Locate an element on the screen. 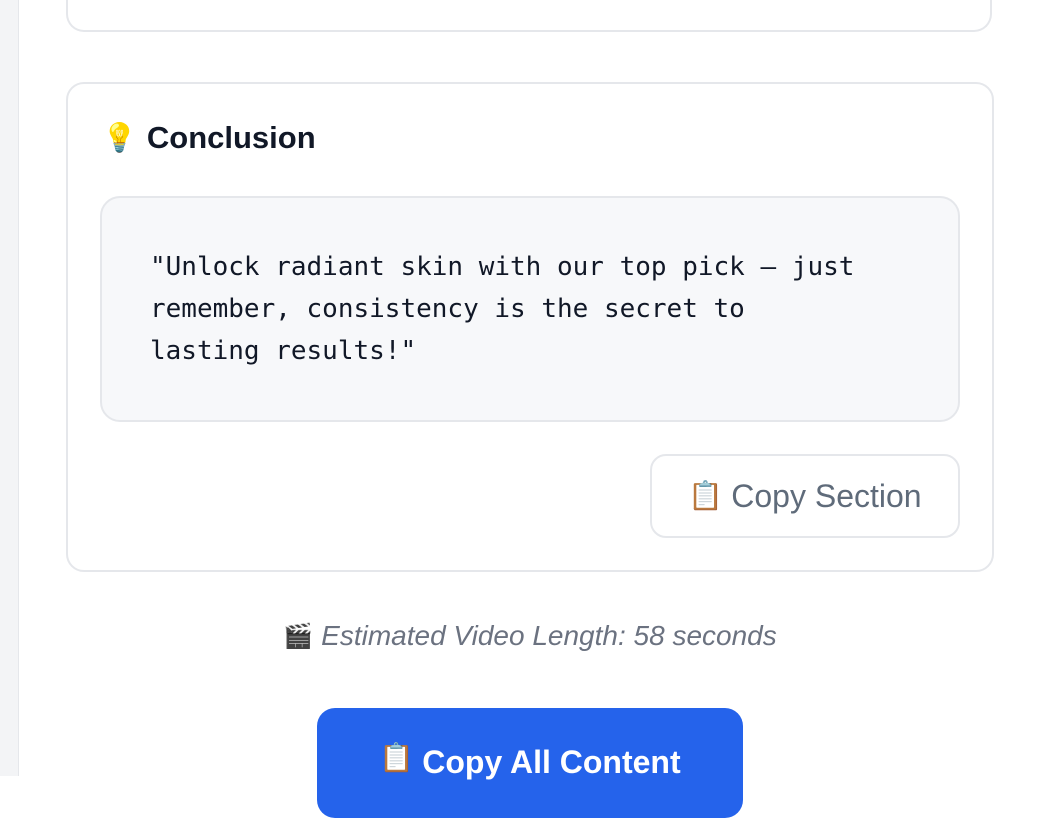  estimated-video-length: 🎬 Estimated Video Length: 58 seconds is located at coordinates (520, 636).